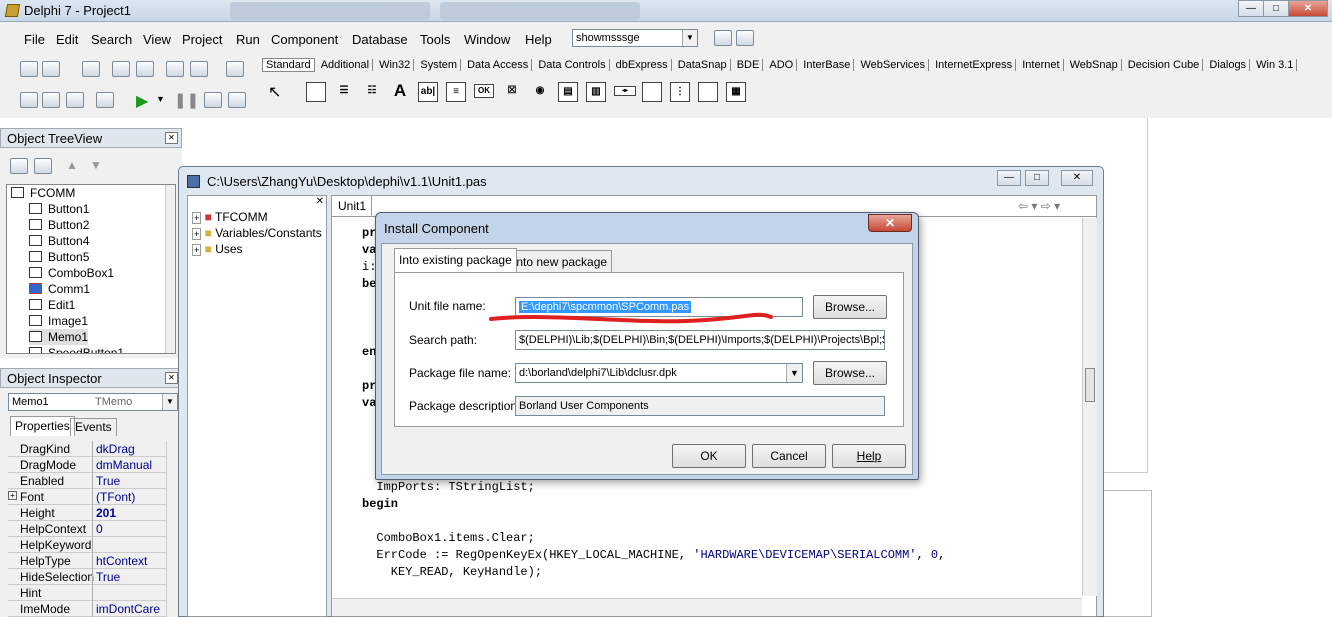 The image size is (1332, 617). I want to click on set-debug-desktop-icon, so click(745, 38).